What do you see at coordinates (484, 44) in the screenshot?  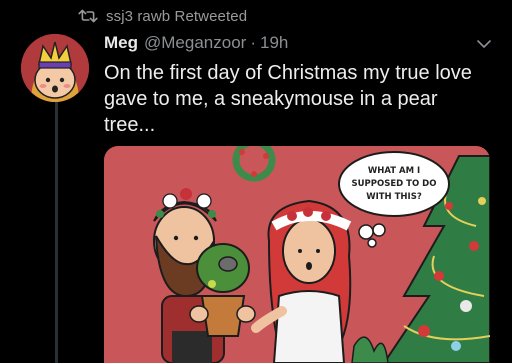 I see `chevron-down-icon` at bounding box center [484, 44].